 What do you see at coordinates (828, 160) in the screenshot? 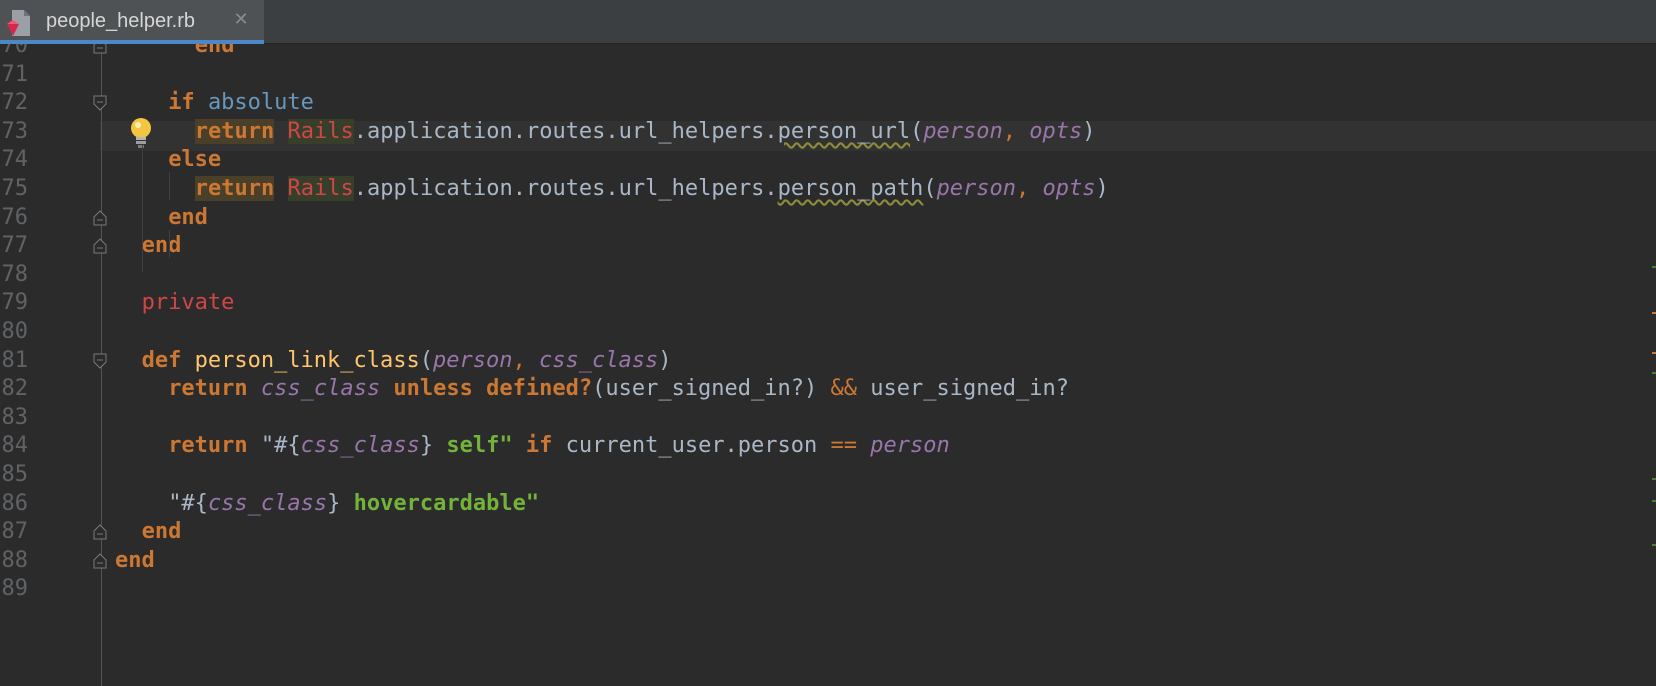
I see `code-line: 74 else` at bounding box center [828, 160].